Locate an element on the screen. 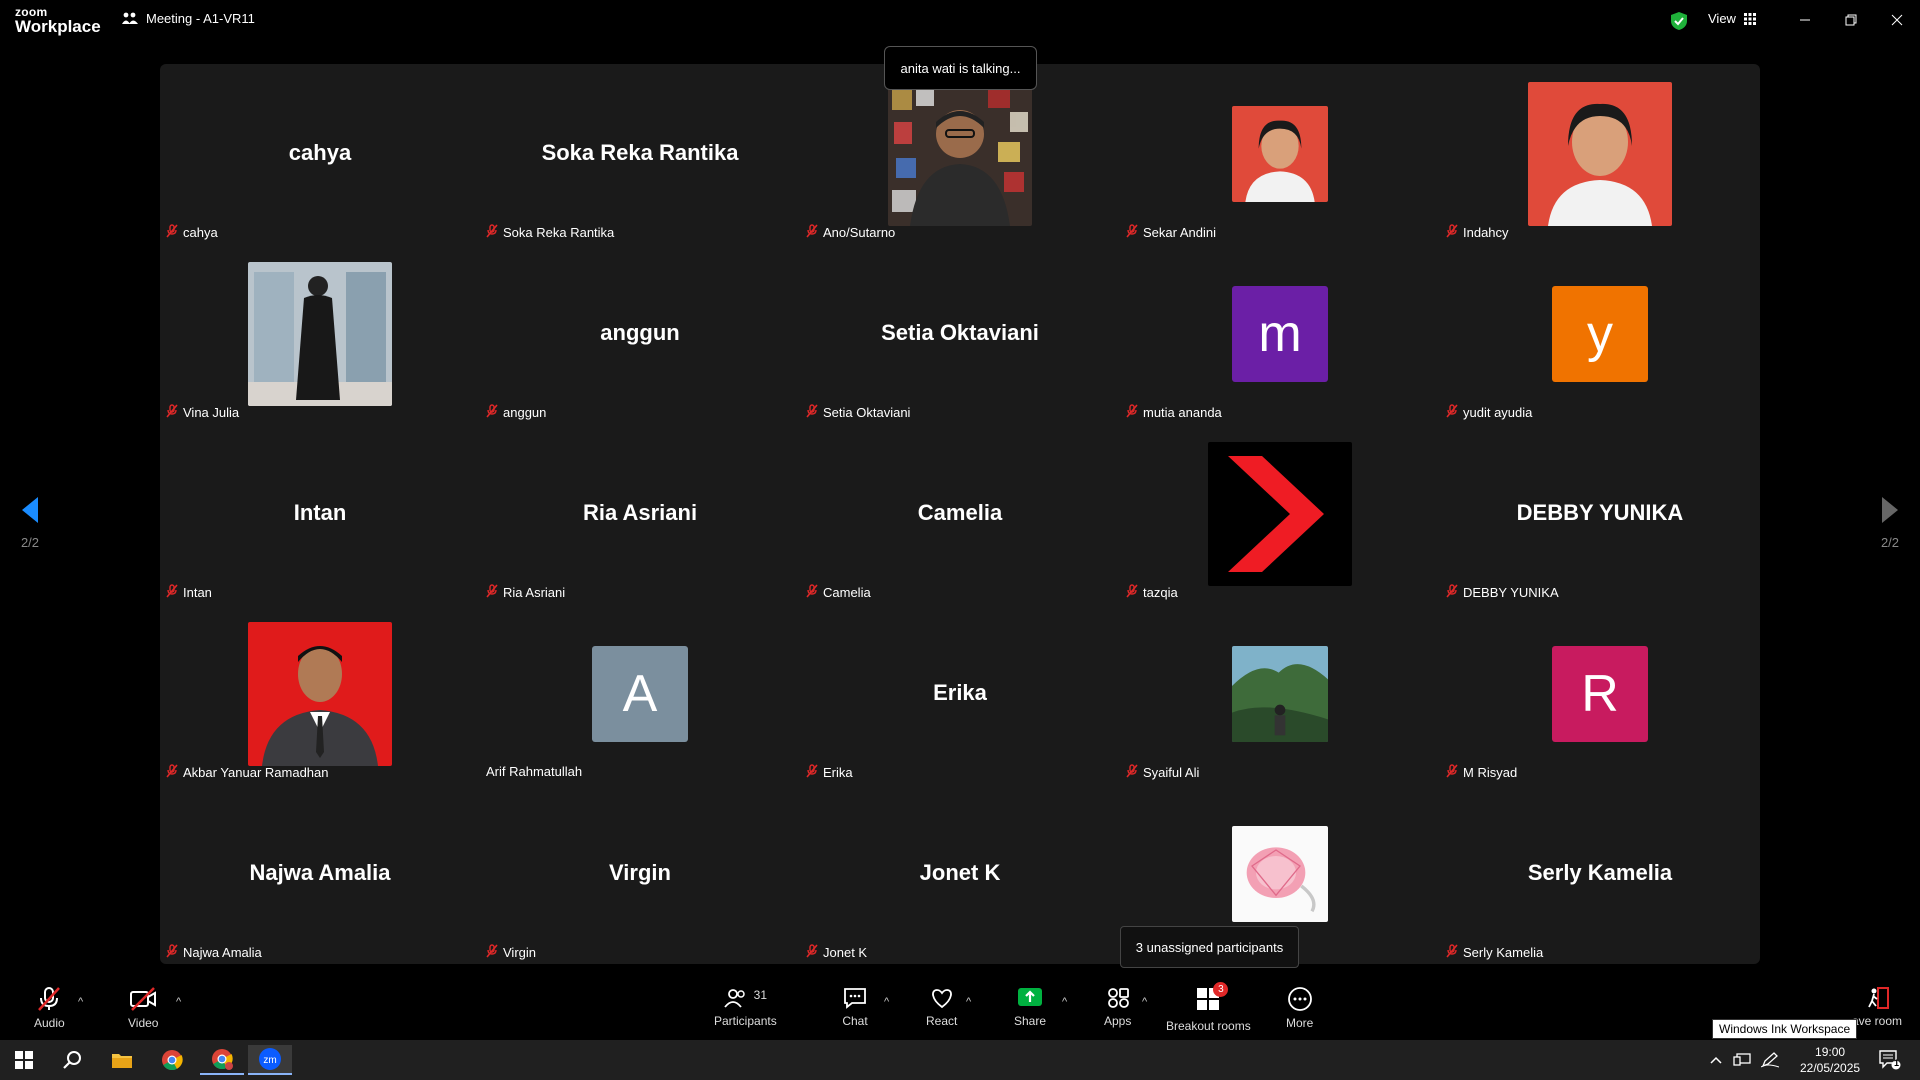 This screenshot has height=1080, width=1920. participant-tile: Indahcy is located at coordinates (1600, 154).